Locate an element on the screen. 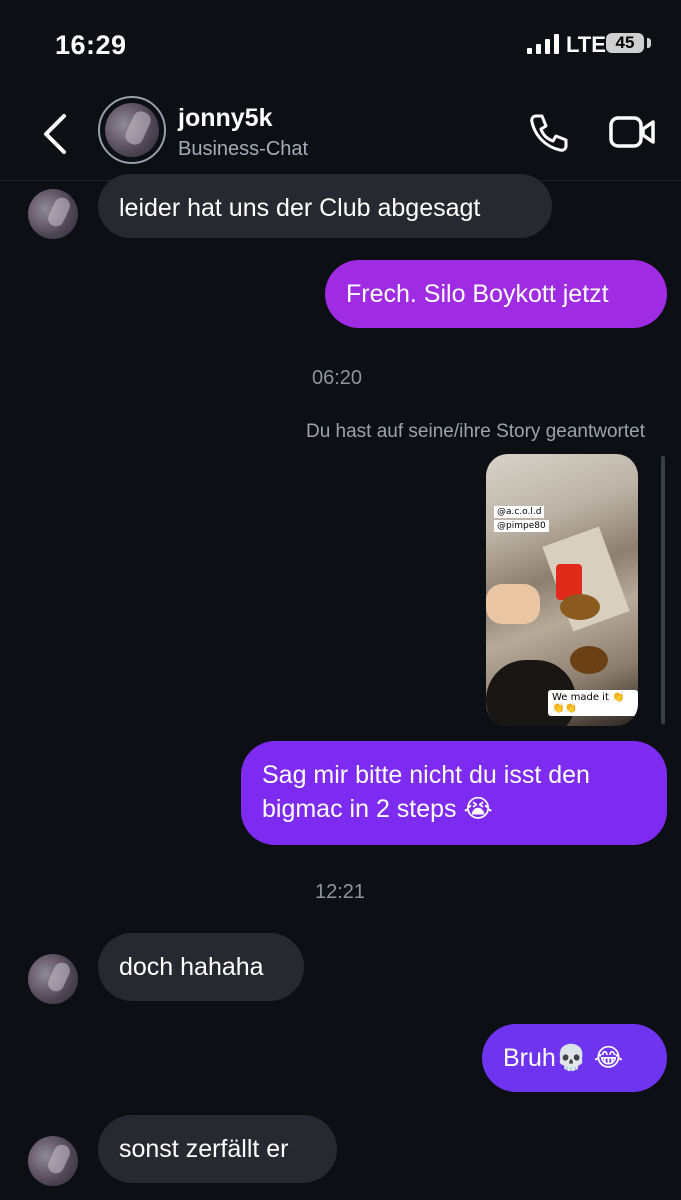 This screenshot has width=681, height=1200. status-time: 16:29 is located at coordinates (91, 45).